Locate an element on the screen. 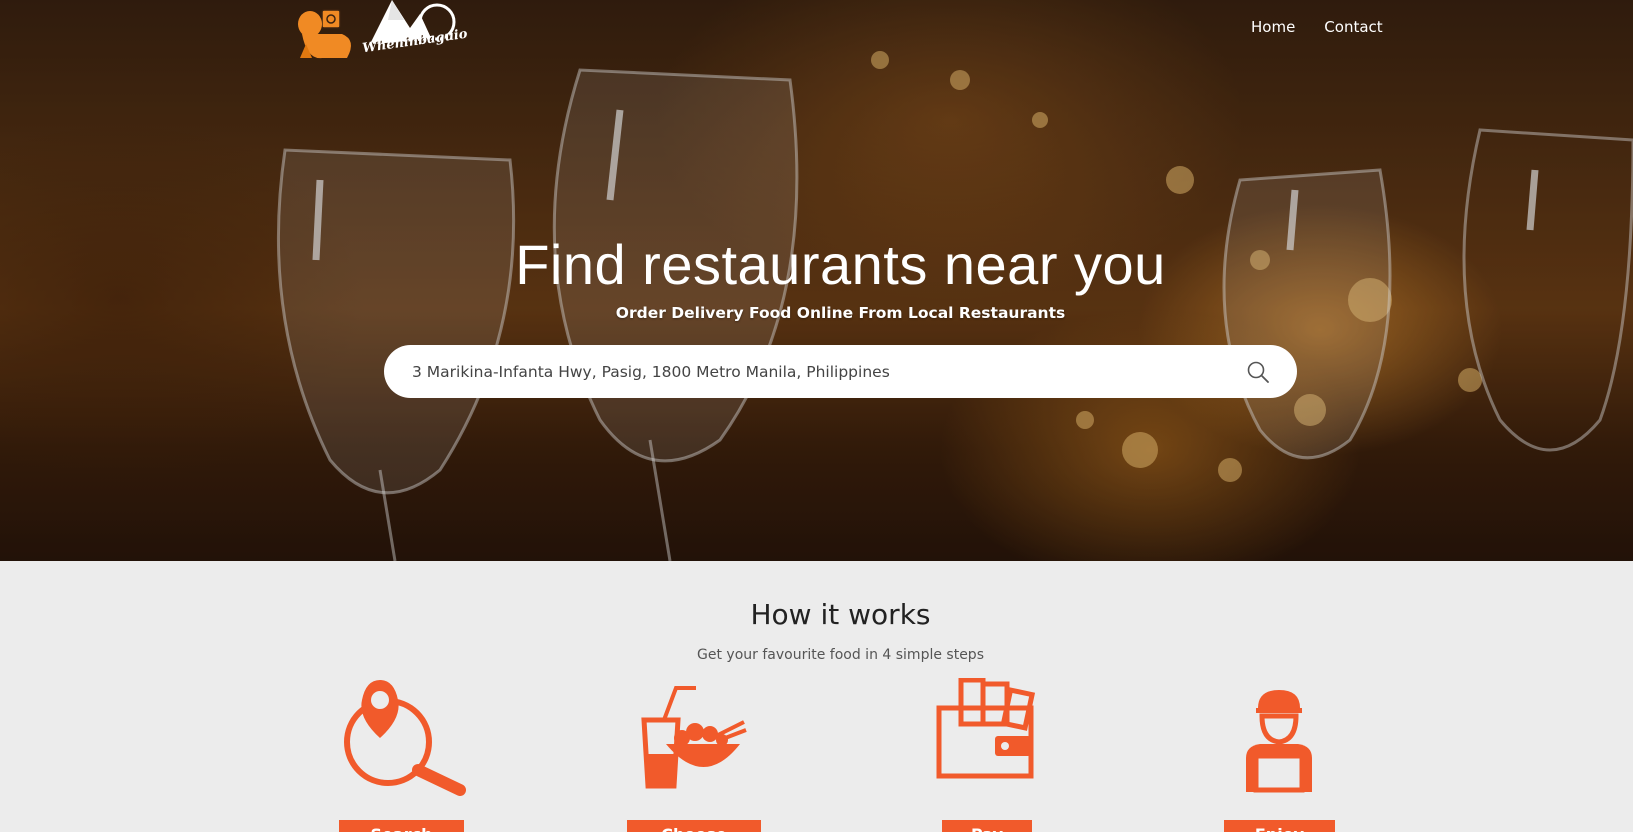  address-search-bar is located at coordinates (840, 371).